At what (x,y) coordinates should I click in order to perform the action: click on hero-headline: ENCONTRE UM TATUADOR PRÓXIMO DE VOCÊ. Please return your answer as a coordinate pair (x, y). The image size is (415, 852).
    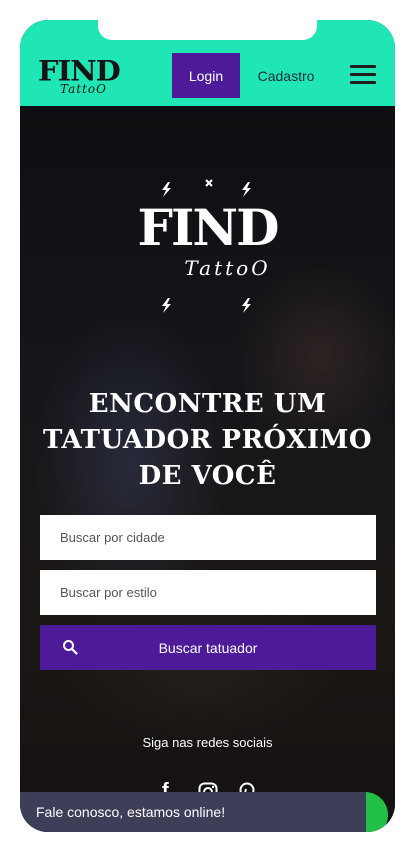
    Looking at the image, I should click on (207, 440).